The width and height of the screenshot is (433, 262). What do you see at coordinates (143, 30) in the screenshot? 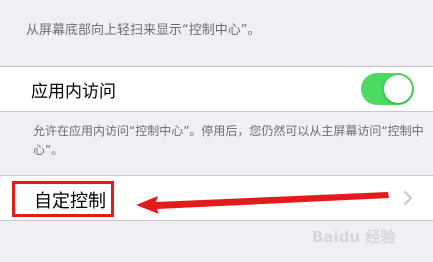
I see `swipe-hint-text: 从屏幕底部向上轻扫来显示“控制中心”。` at bounding box center [143, 30].